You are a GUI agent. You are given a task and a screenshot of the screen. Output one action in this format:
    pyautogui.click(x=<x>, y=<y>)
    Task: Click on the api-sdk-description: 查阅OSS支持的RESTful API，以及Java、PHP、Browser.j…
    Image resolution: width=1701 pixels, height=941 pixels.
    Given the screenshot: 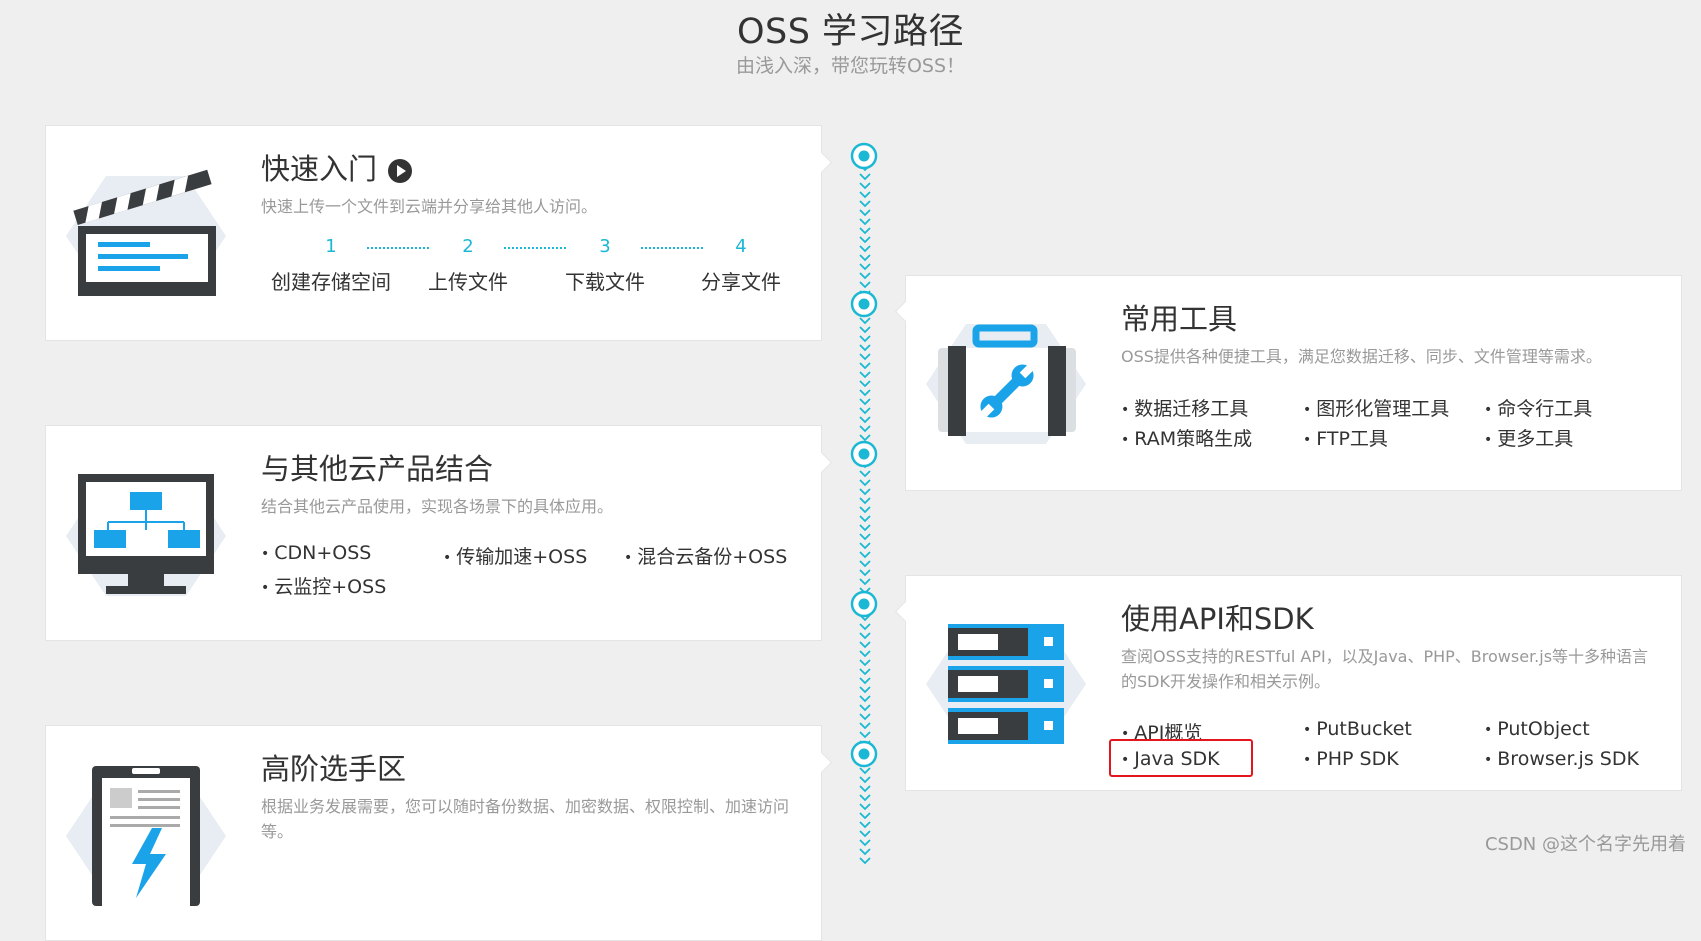 What is the action you would take?
    pyautogui.click(x=1391, y=669)
    